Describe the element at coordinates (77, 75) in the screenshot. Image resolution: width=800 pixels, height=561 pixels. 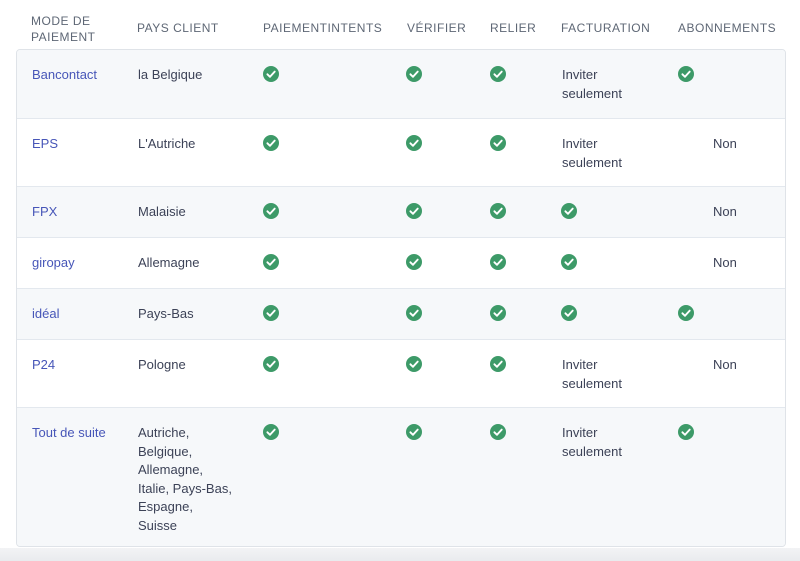
I see `payment-method-link: Bancontact` at that location.